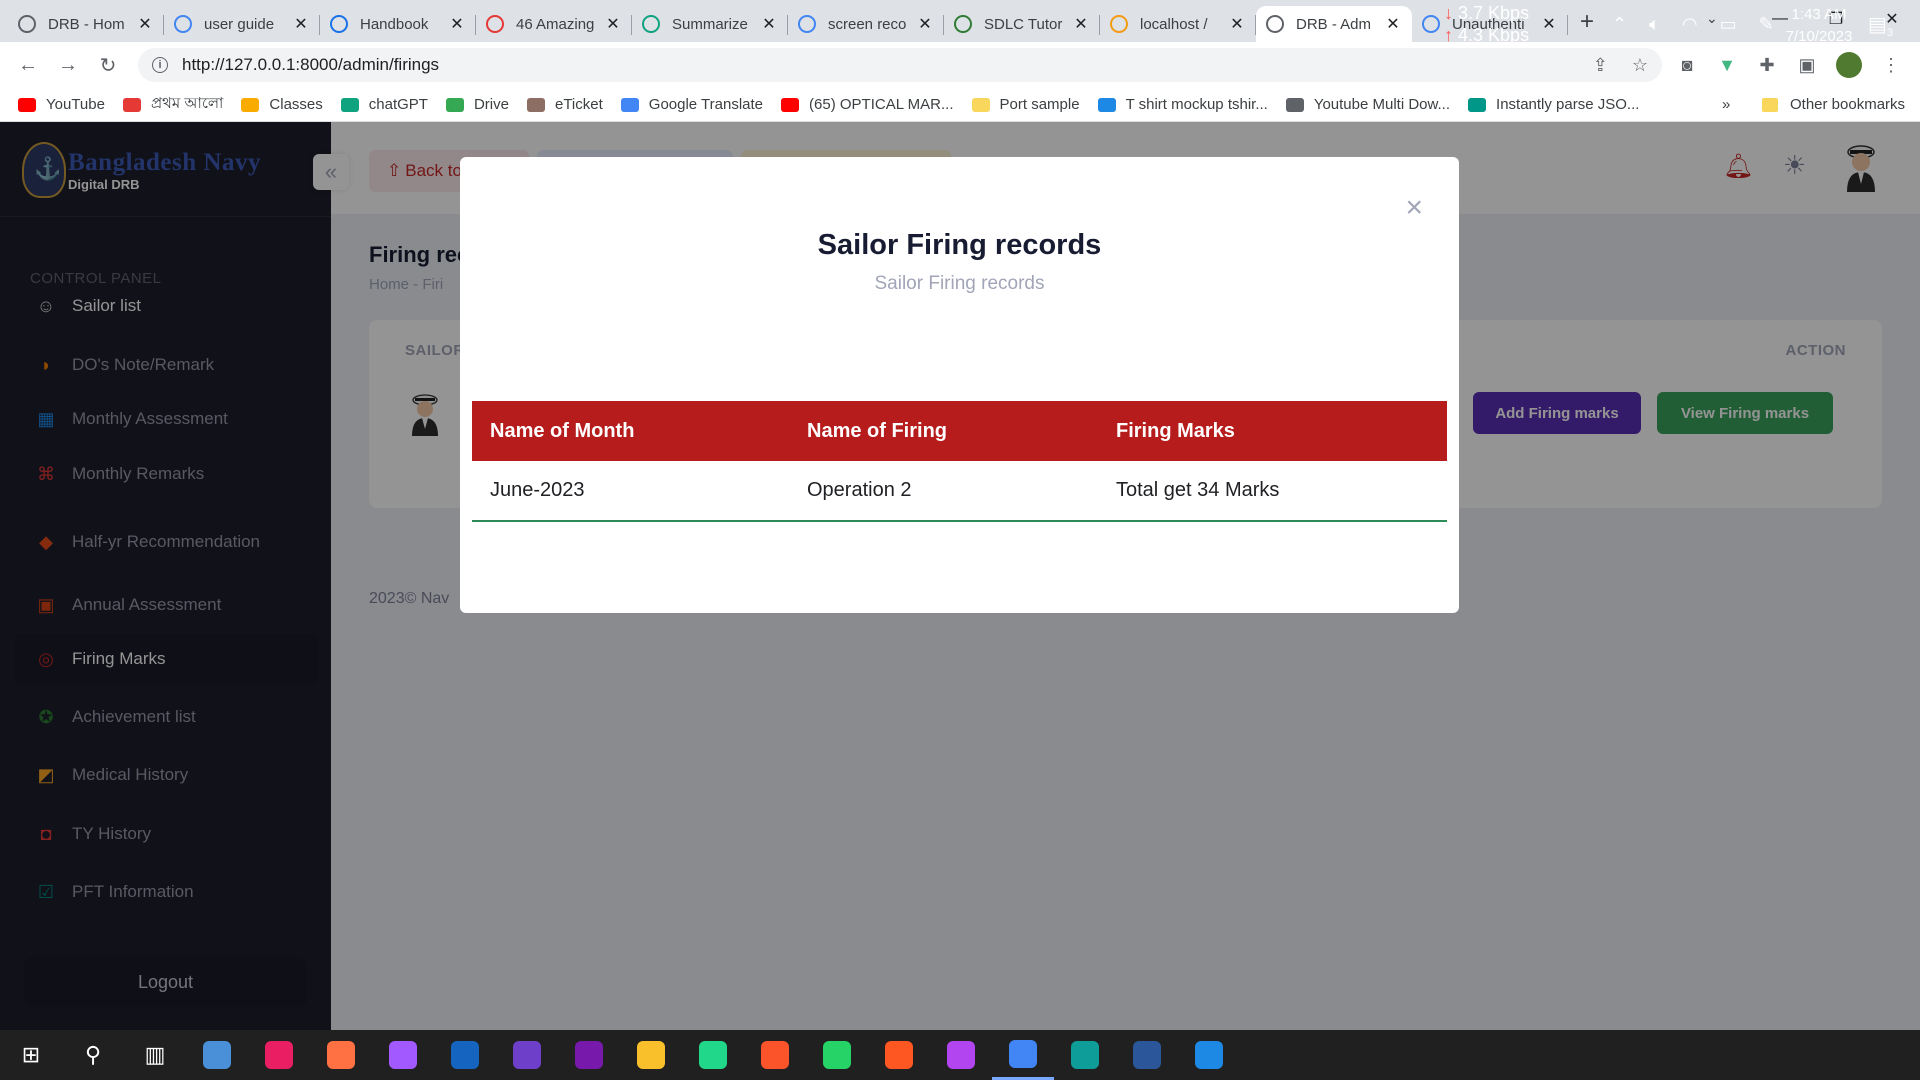  I want to click on search-icon: ⚲, so click(93, 1055).